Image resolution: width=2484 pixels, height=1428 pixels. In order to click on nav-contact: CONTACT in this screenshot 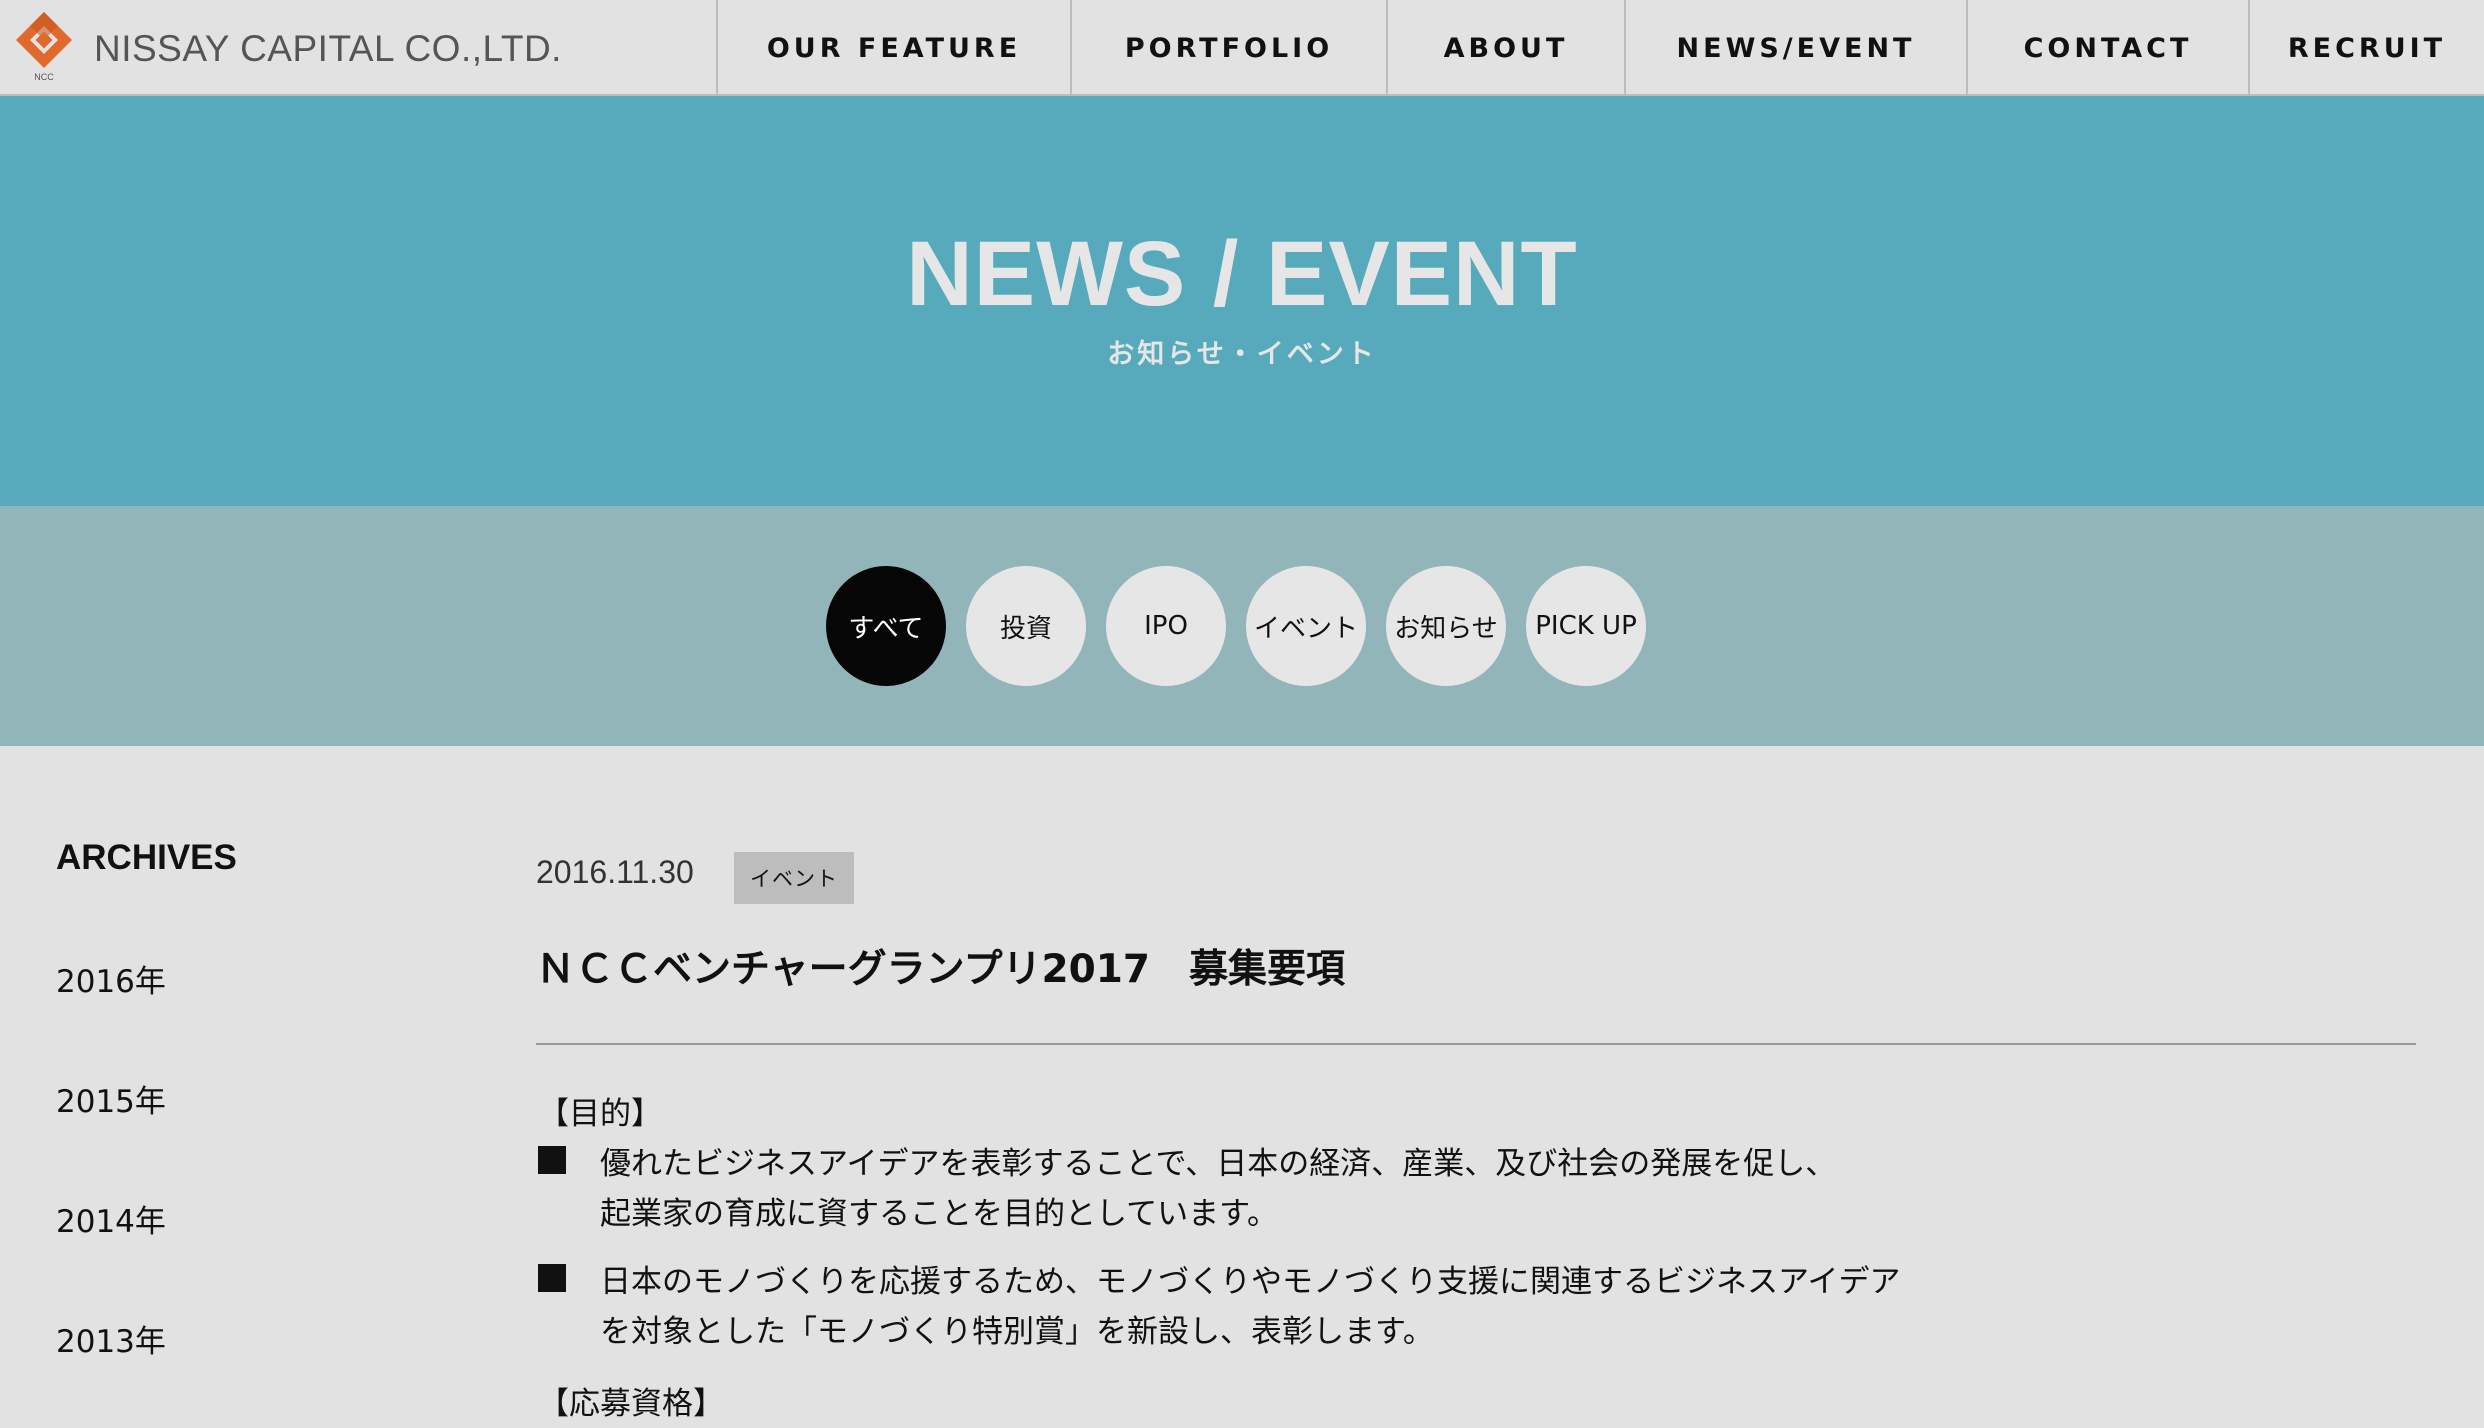, I will do `click(2107, 48)`.